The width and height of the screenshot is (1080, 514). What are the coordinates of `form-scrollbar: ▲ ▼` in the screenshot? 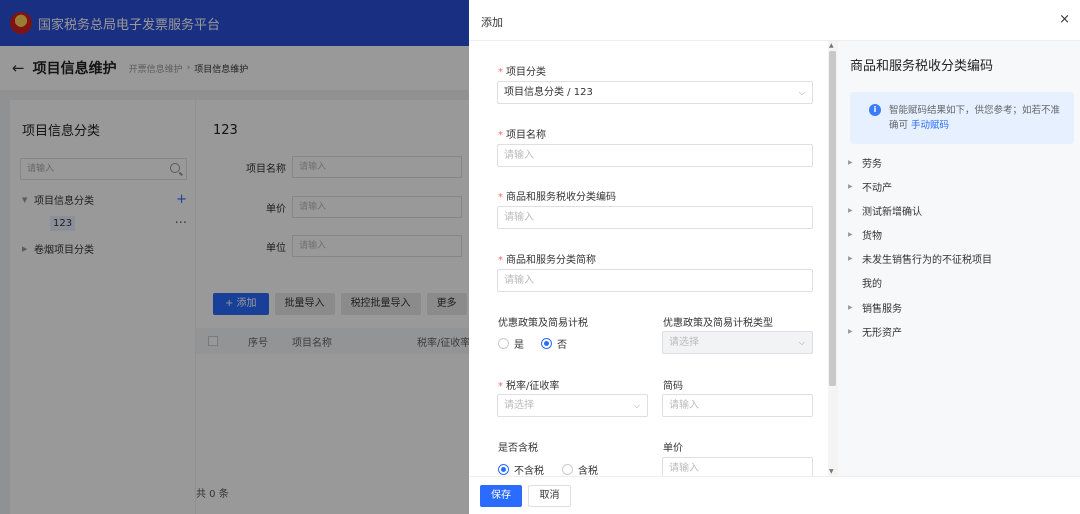 It's located at (833, 258).